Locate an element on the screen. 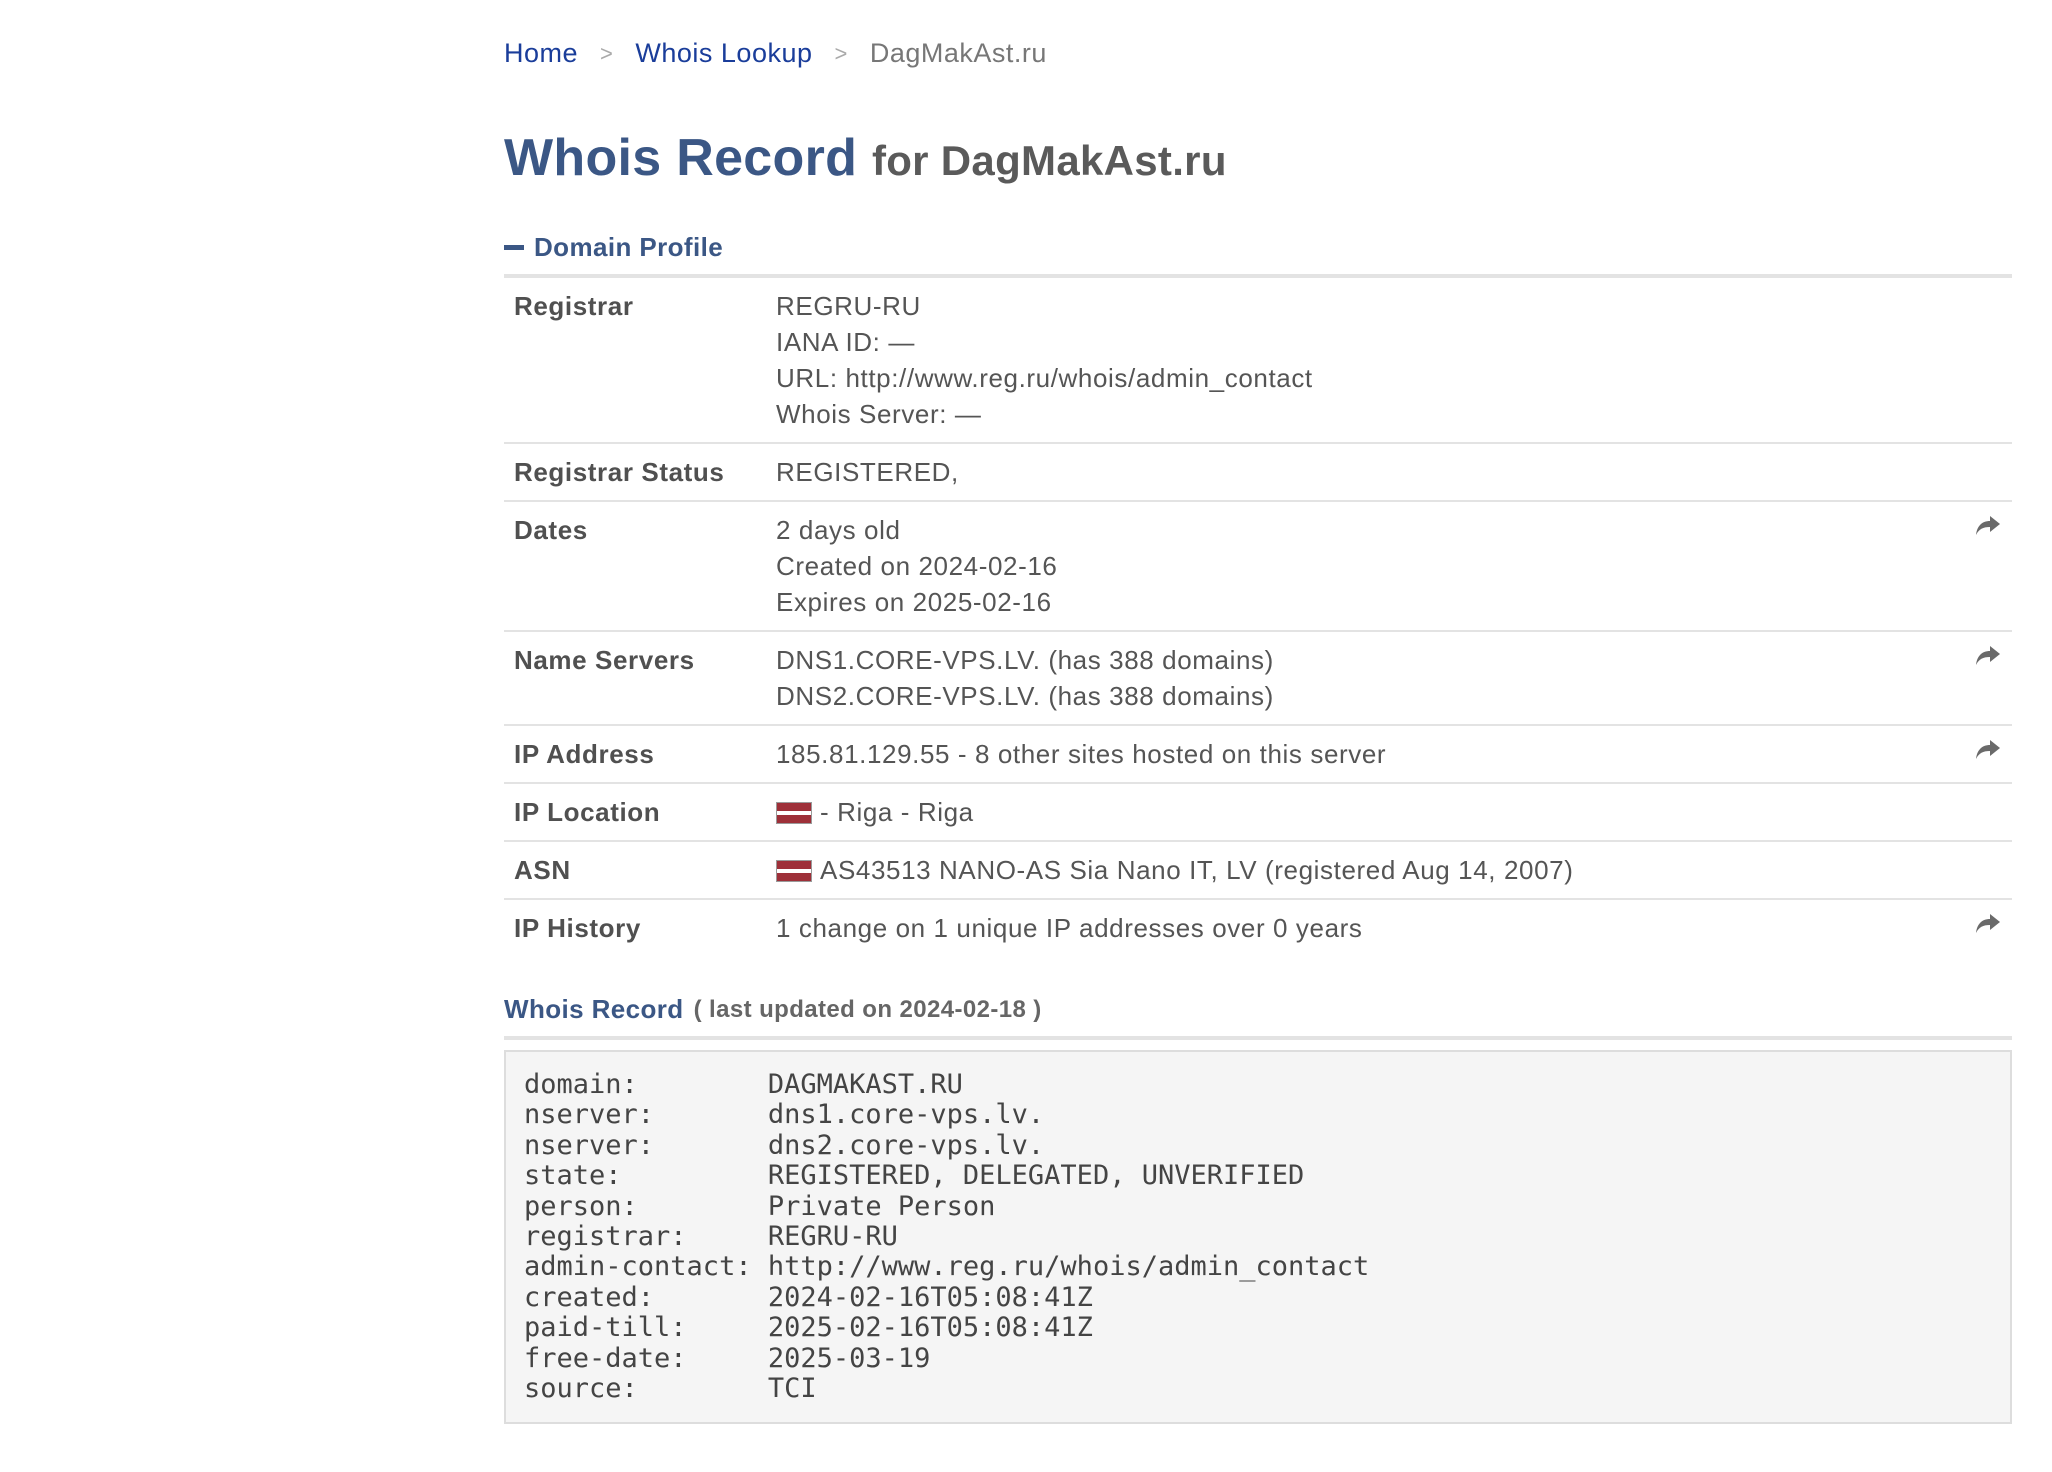 This screenshot has width=2052, height=1472. dates-action-cell is located at coordinates (1982, 566).